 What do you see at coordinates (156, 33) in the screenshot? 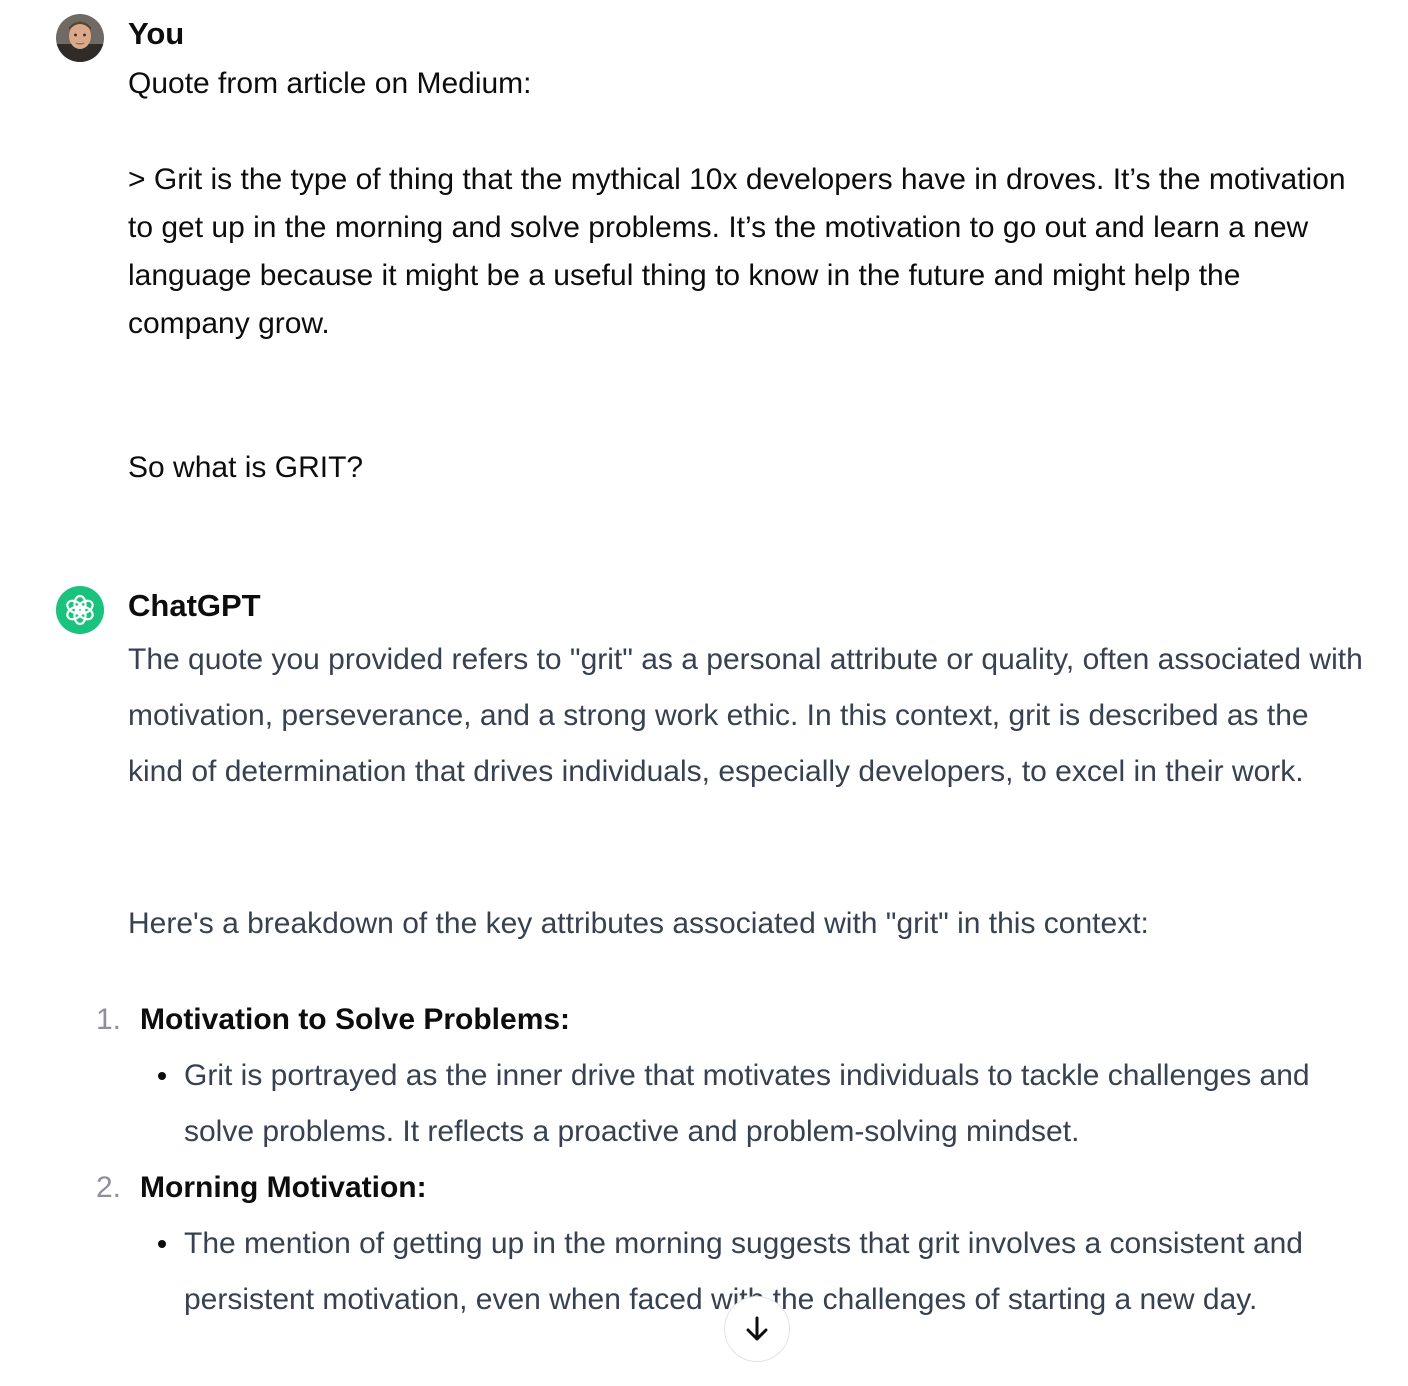
I see `user-author-name: You` at bounding box center [156, 33].